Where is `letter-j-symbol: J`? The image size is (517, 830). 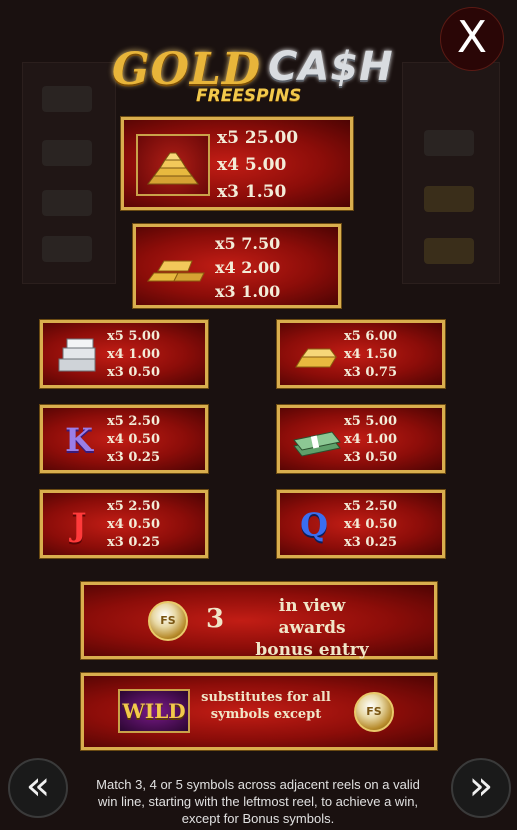
letter-j-symbol: J is located at coordinates (79, 525).